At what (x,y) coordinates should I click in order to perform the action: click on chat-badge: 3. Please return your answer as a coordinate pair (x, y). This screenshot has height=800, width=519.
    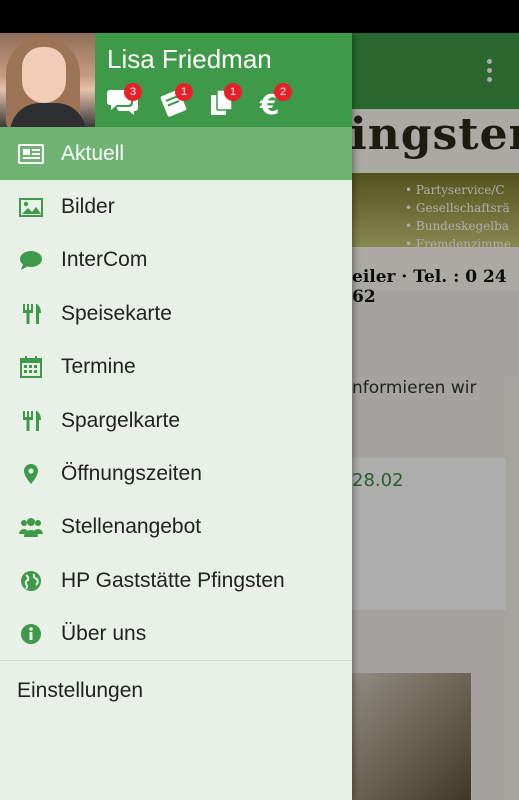
    Looking at the image, I should click on (133, 92).